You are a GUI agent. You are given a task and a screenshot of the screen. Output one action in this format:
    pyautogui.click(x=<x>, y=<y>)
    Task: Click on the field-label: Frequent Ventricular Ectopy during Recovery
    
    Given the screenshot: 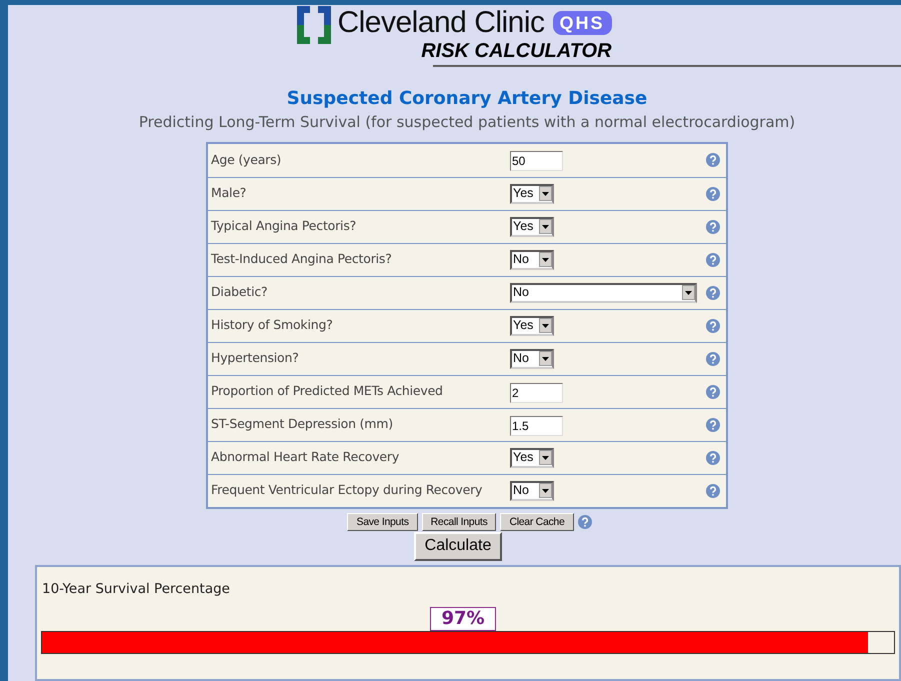 What is the action you would take?
    pyautogui.click(x=347, y=490)
    